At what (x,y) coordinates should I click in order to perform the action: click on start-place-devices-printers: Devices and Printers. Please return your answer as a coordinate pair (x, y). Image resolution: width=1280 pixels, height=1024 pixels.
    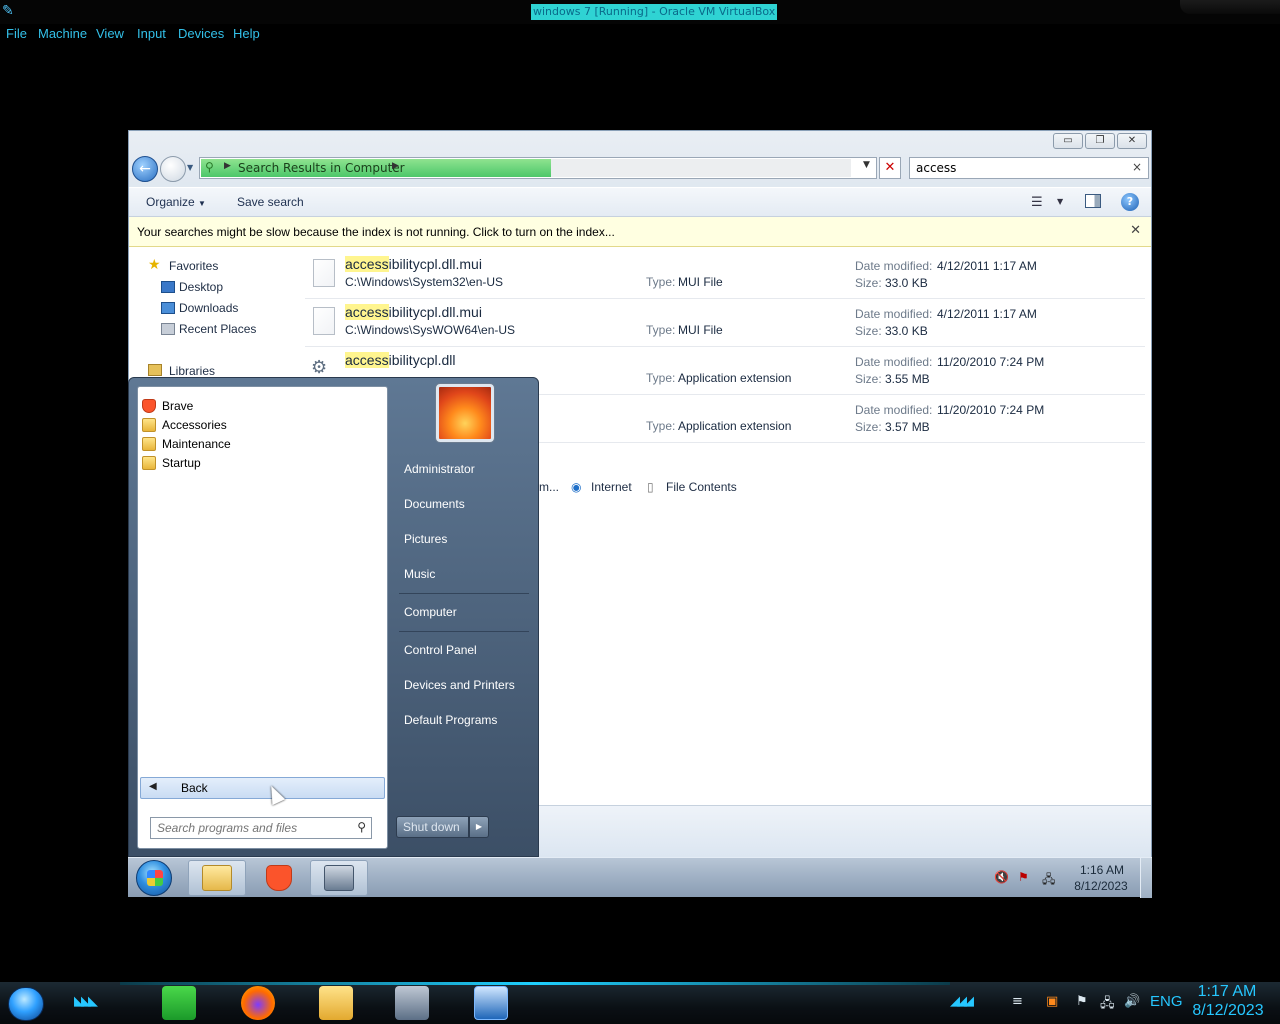
    Looking at the image, I should click on (459, 685).